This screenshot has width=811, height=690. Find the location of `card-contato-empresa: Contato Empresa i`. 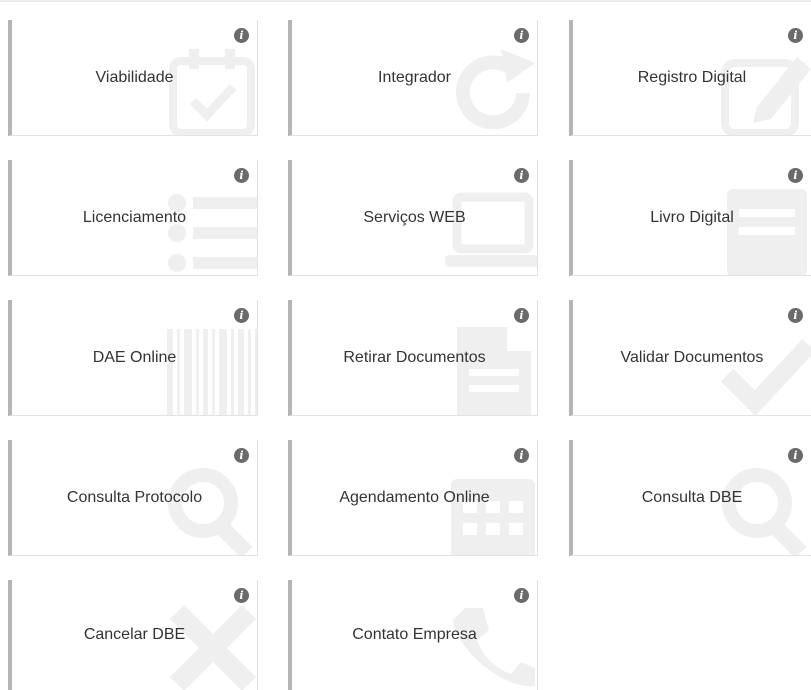

card-contato-empresa: Contato Empresa i is located at coordinates (413, 635).